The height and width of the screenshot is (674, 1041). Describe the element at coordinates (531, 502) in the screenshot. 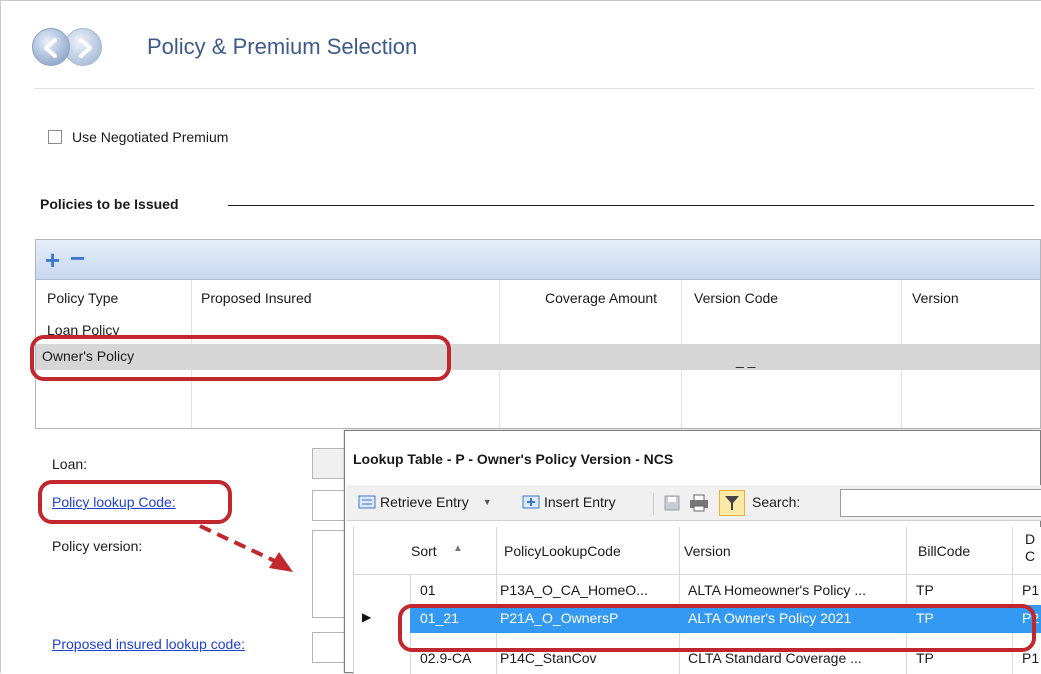

I see `insert-entry-icon` at that location.